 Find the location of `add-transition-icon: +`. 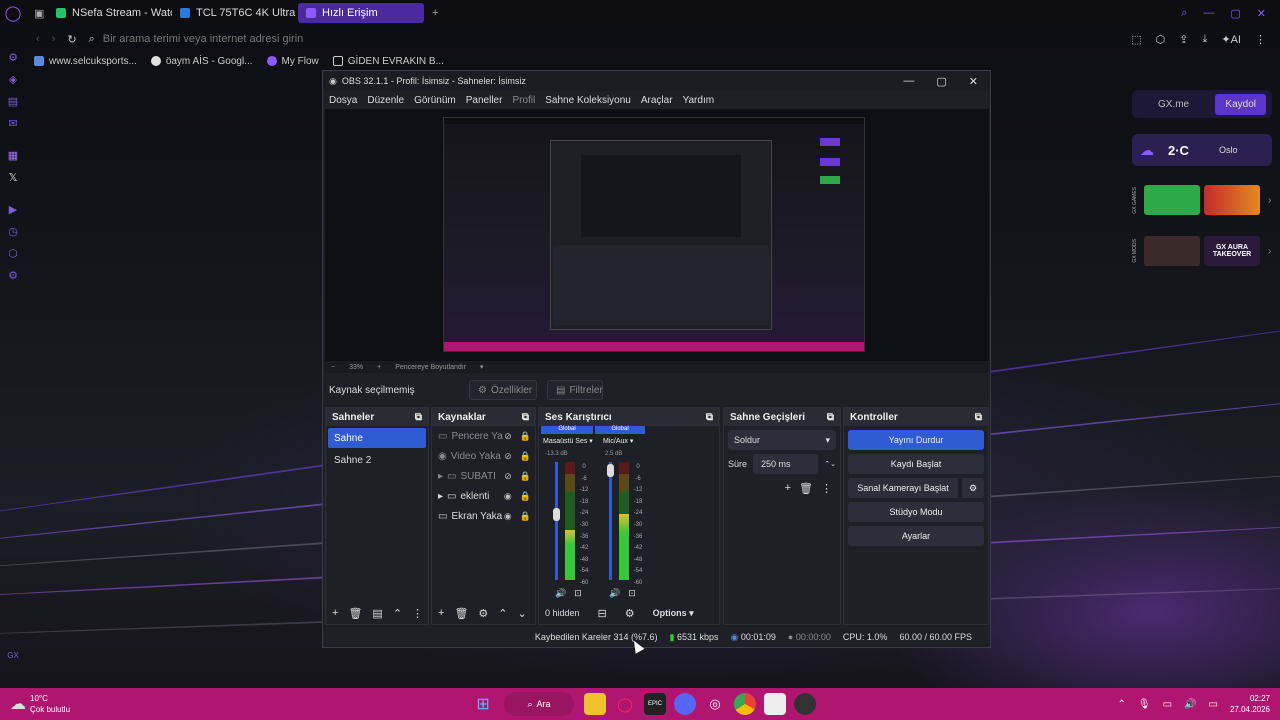

add-transition-icon: + is located at coordinates (788, 488).